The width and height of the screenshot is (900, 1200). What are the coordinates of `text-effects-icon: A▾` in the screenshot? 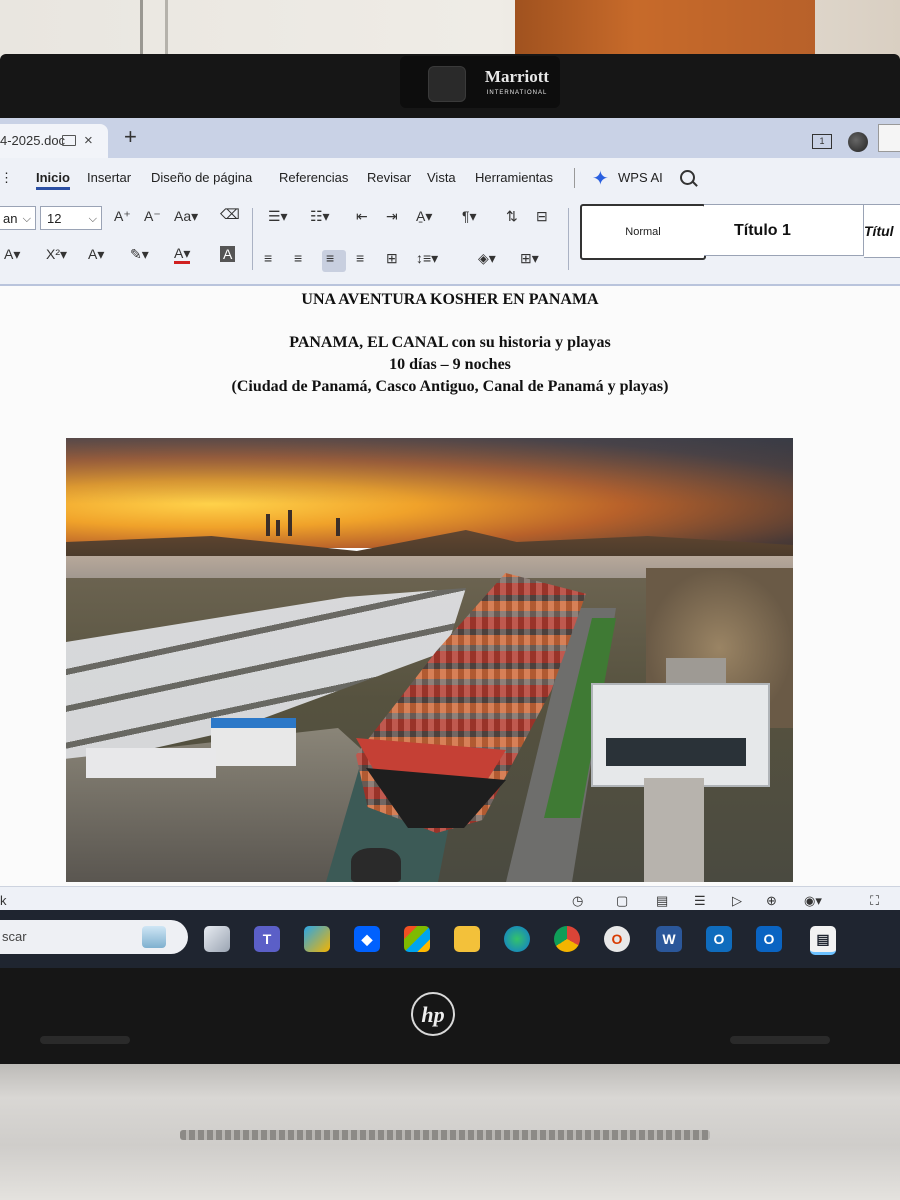 It's located at (96, 254).